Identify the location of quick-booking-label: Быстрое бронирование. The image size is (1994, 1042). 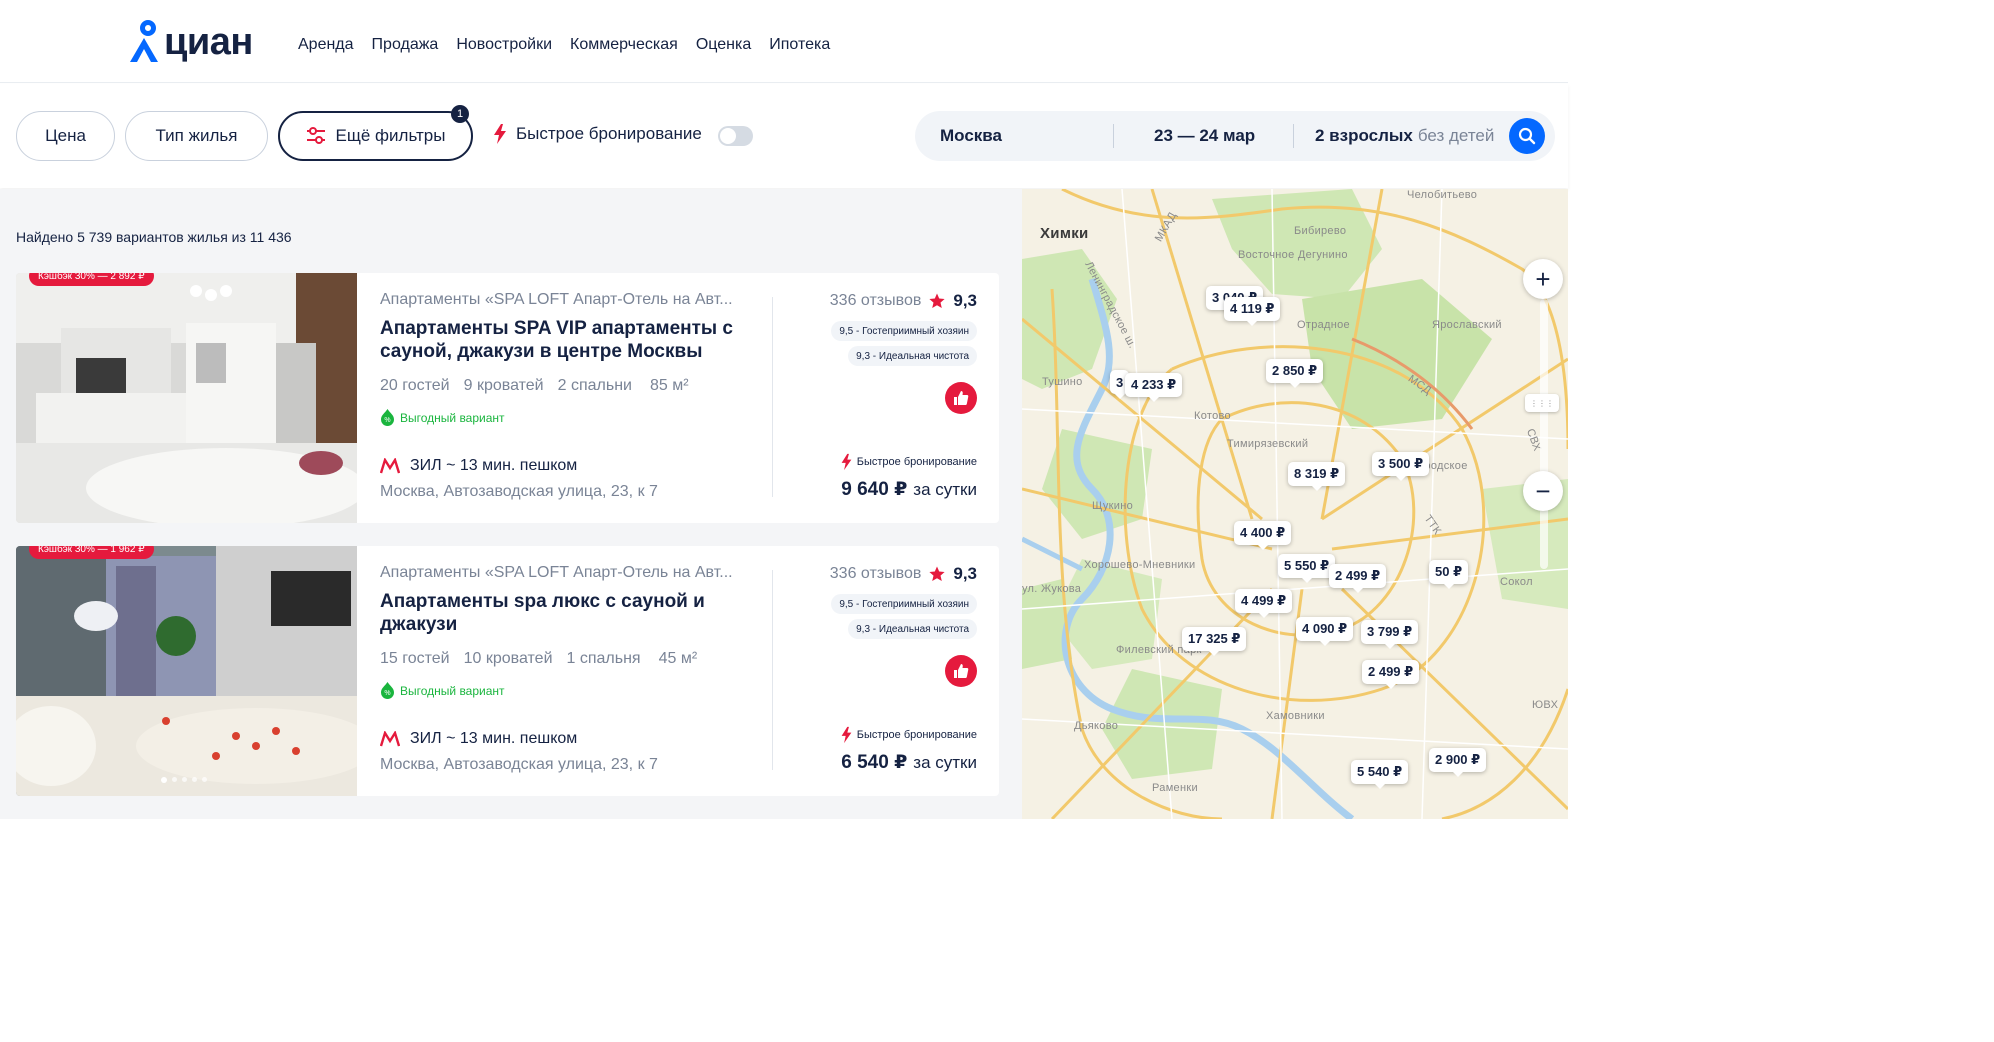
(908, 735).